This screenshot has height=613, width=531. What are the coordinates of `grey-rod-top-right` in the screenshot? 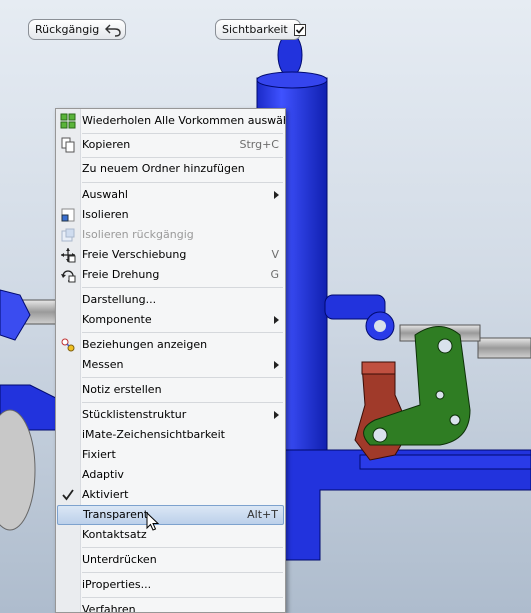 It's located at (504, 348).